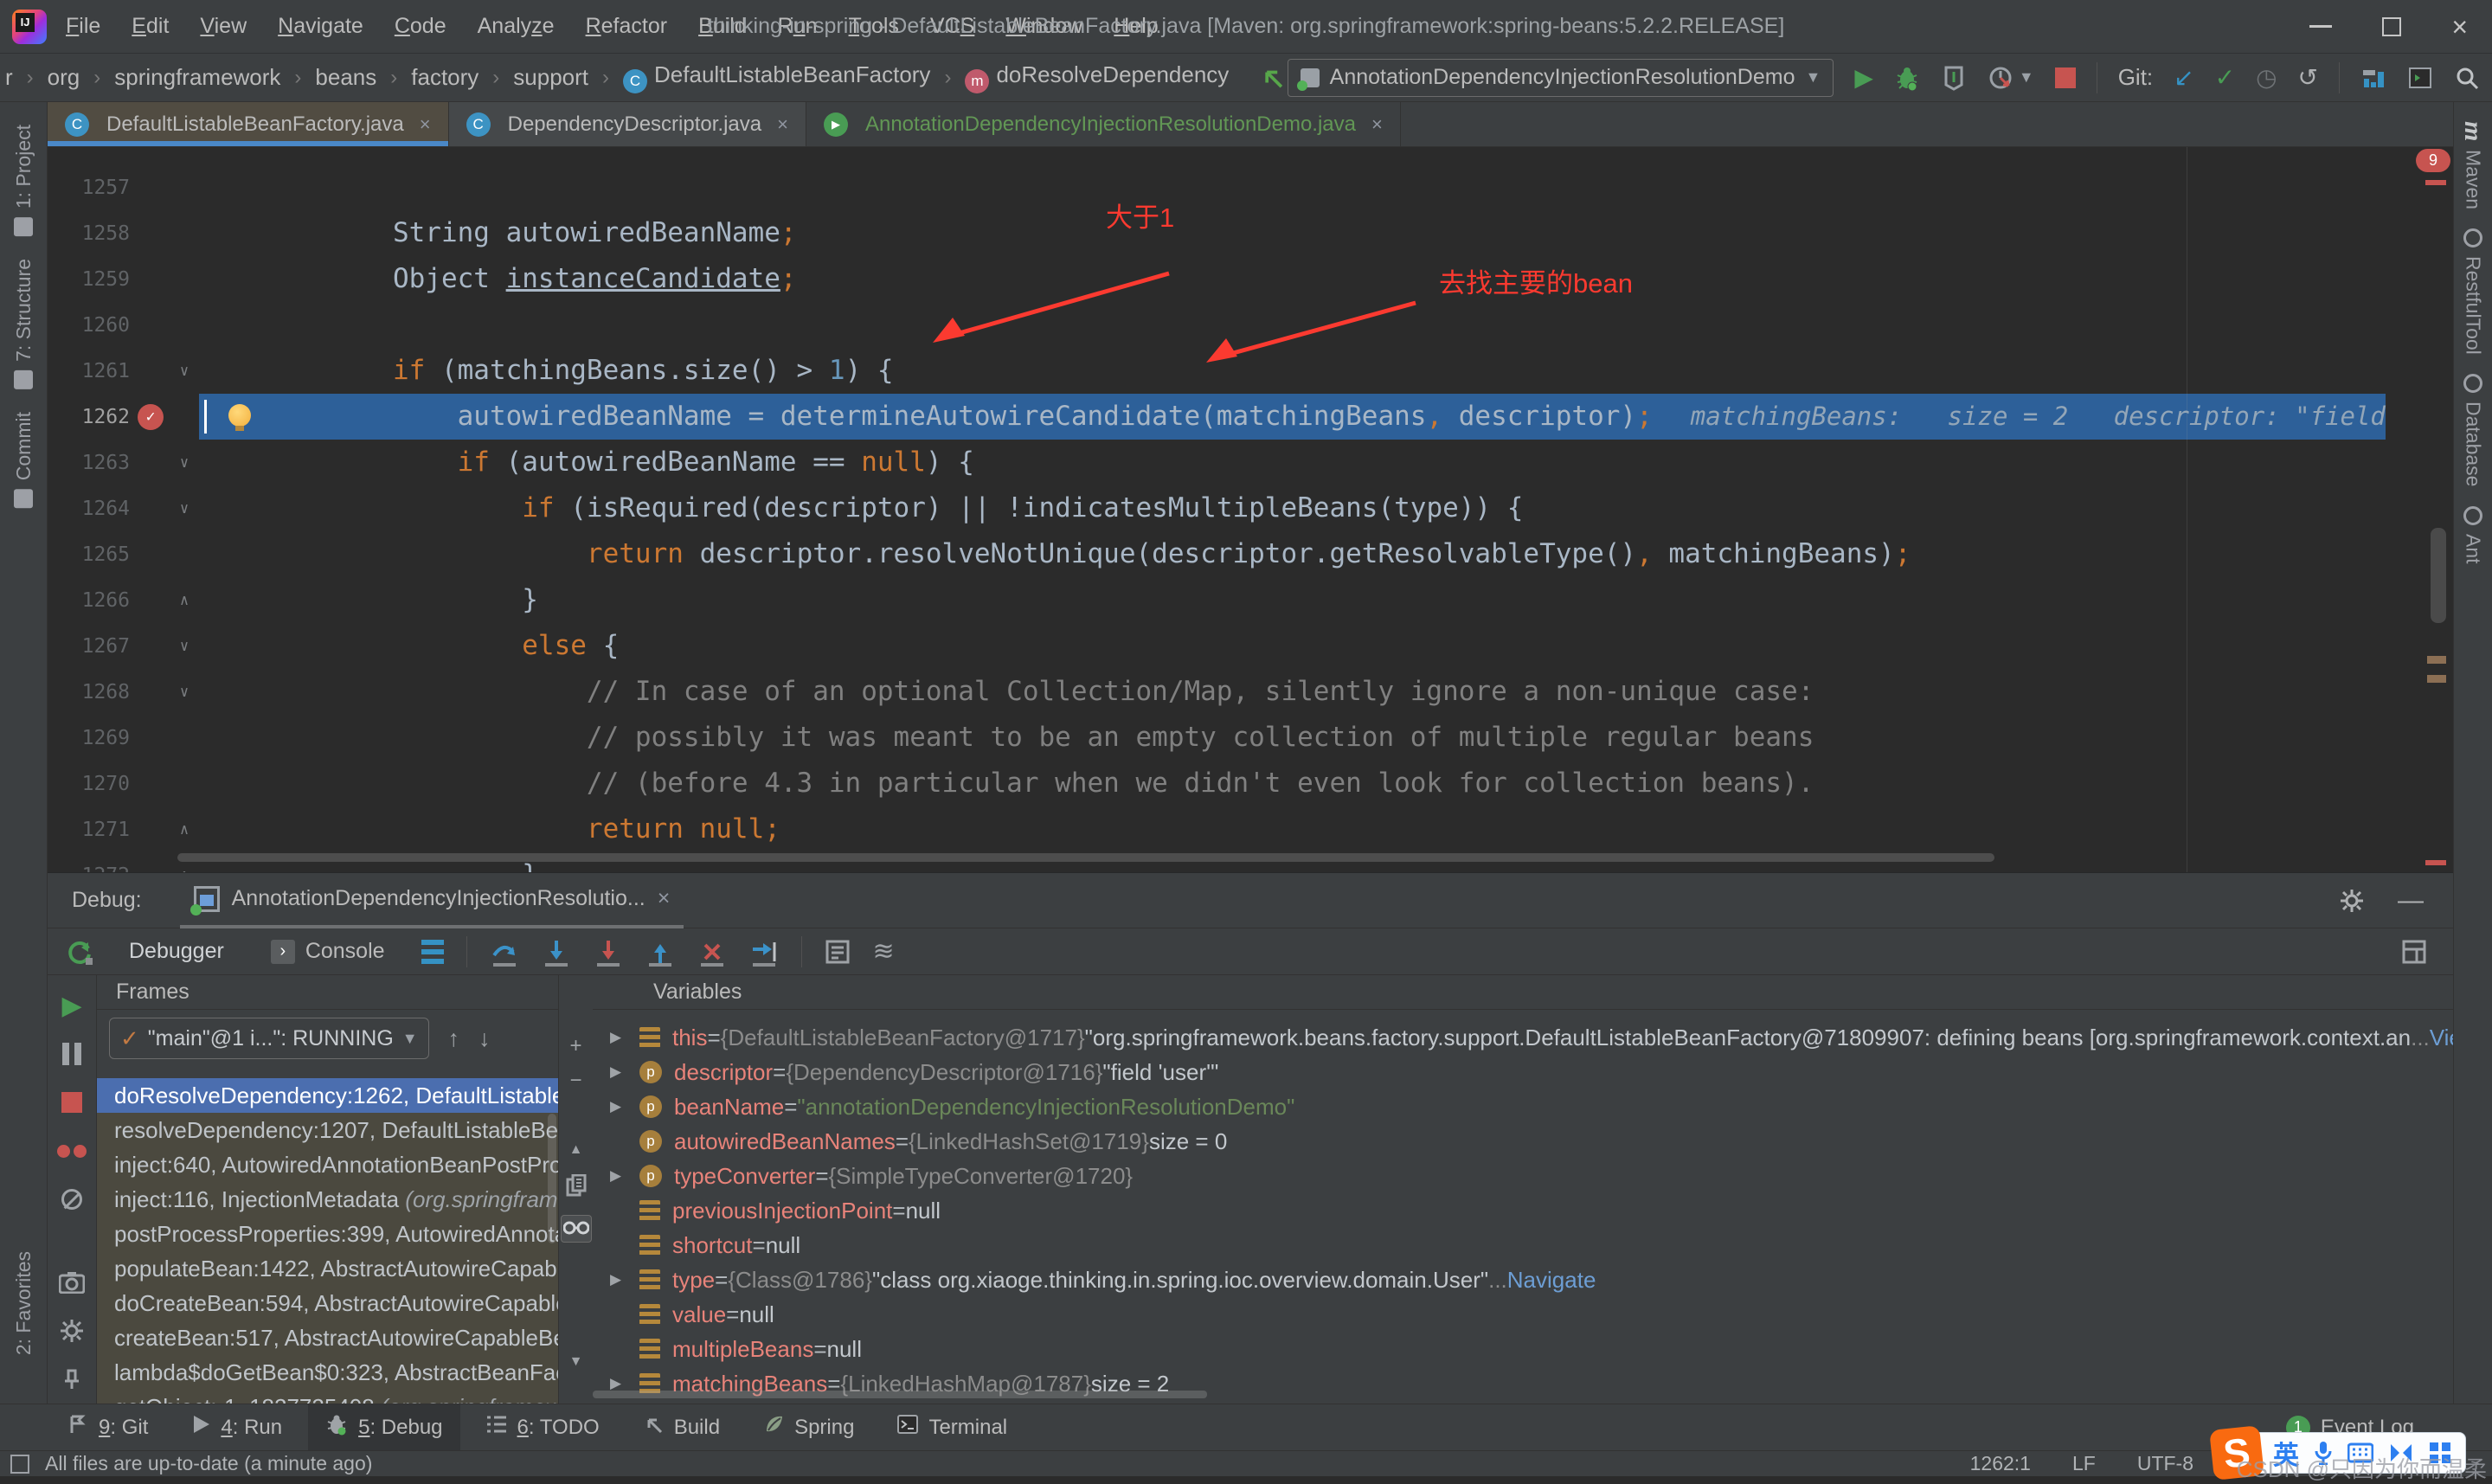 The width and height of the screenshot is (2492, 1484). What do you see at coordinates (197, 78) in the screenshot?
I see `breadcrumb-item: springframework` at bounding box center [197, 78].